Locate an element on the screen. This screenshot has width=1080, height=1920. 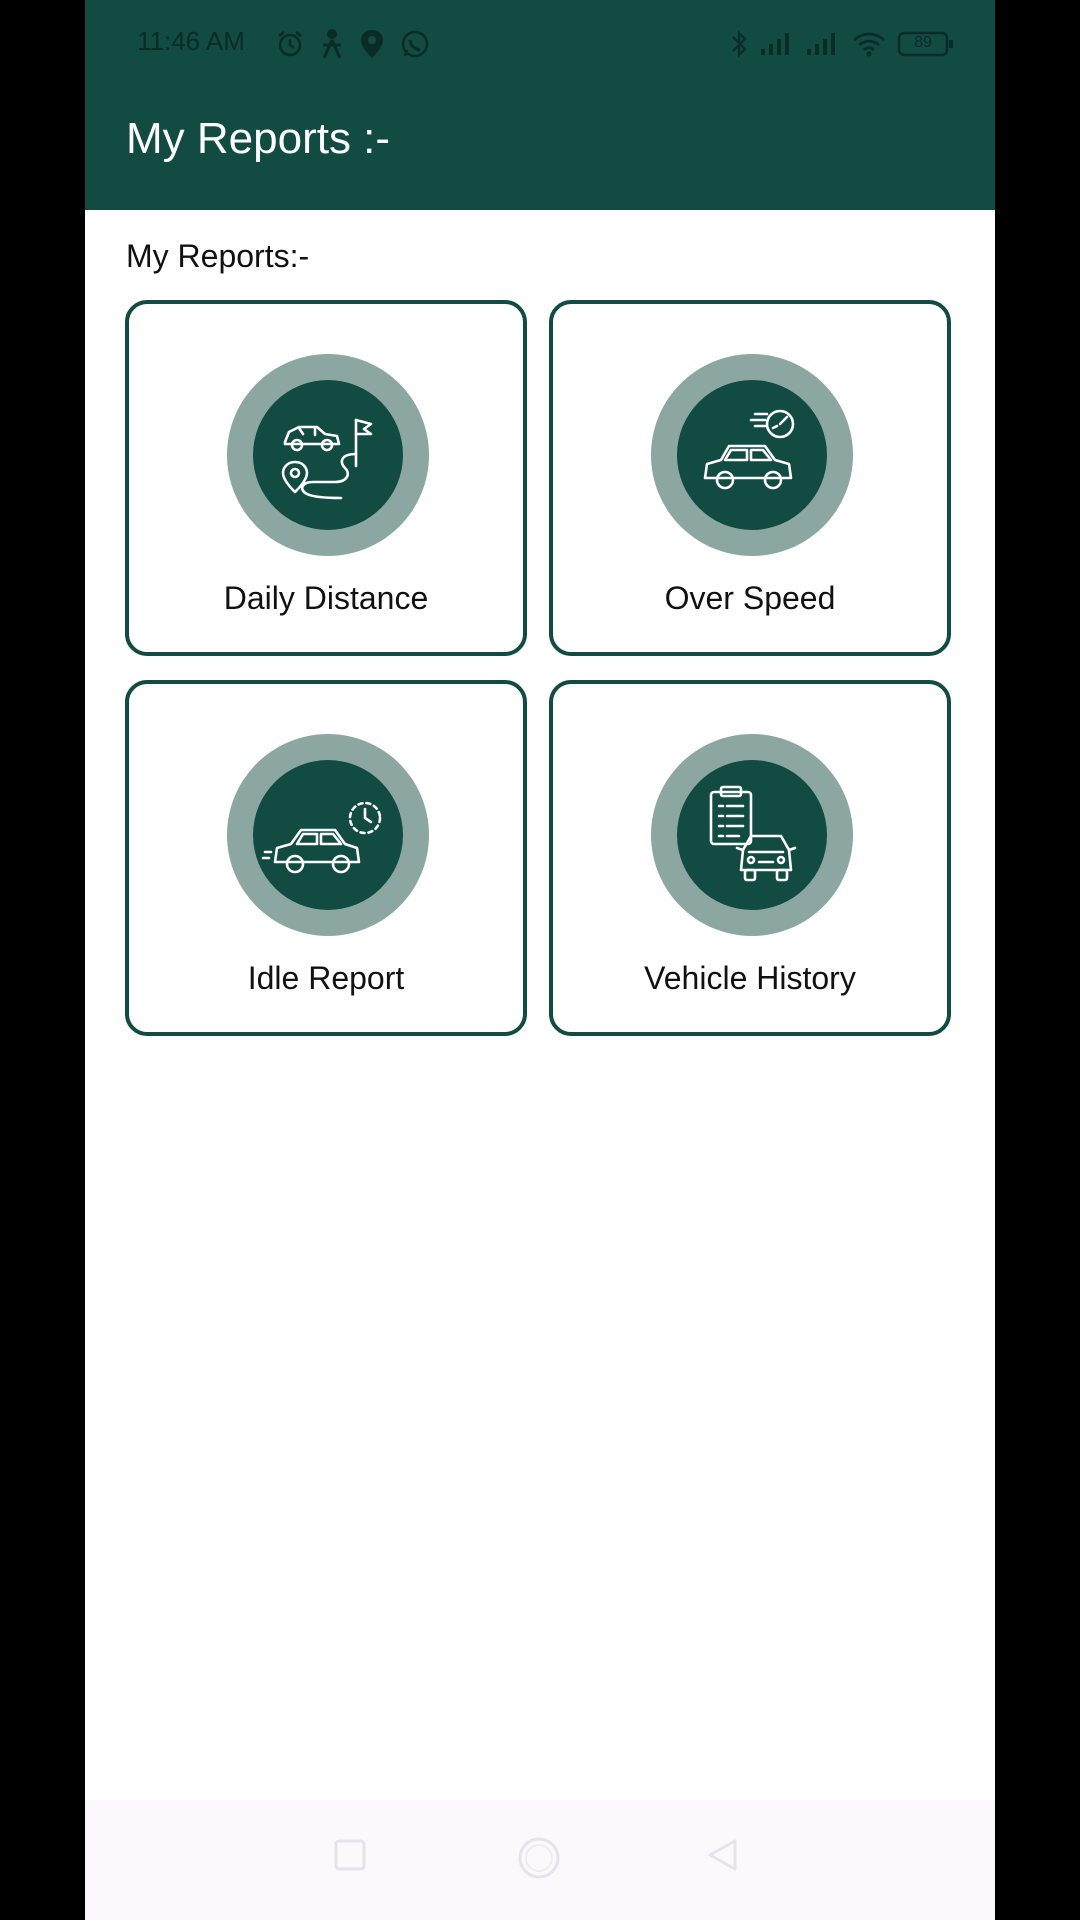
alarm-icon is located at coordinates (290, 44).